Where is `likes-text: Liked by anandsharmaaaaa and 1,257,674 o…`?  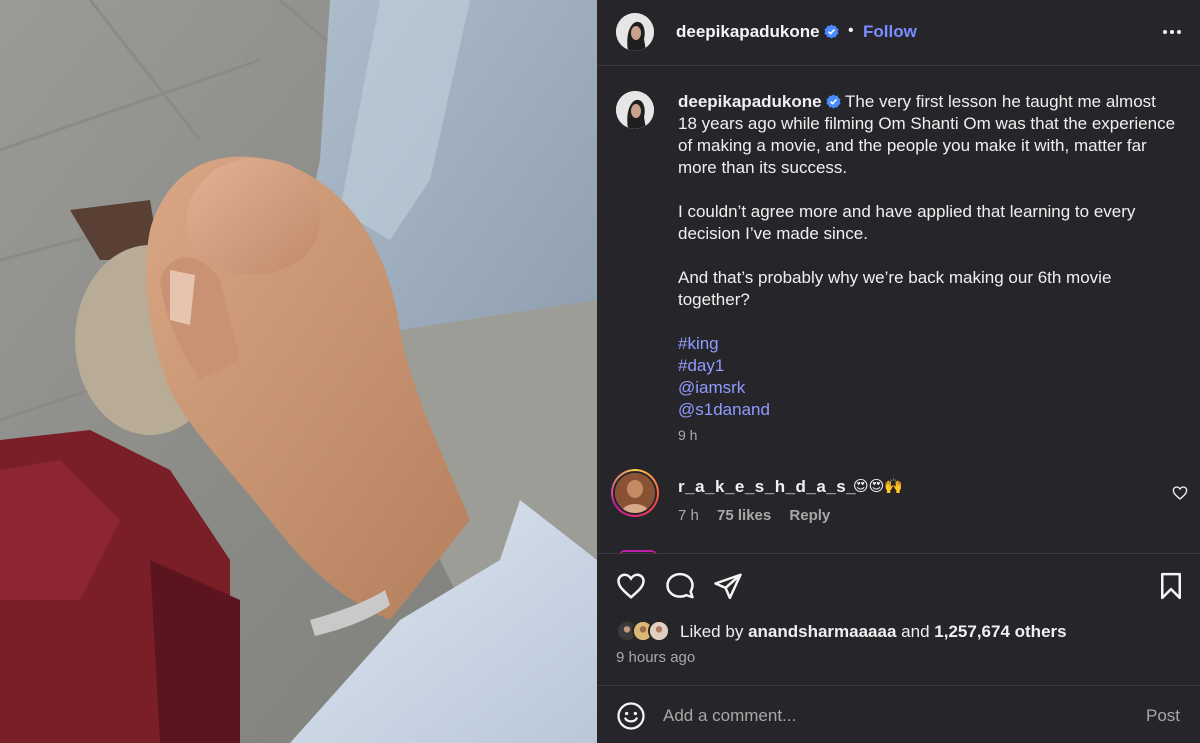
likes-text: Liked by anandsharmaaaaa and 1,257,674 o… is located at coordinates (873, 632).